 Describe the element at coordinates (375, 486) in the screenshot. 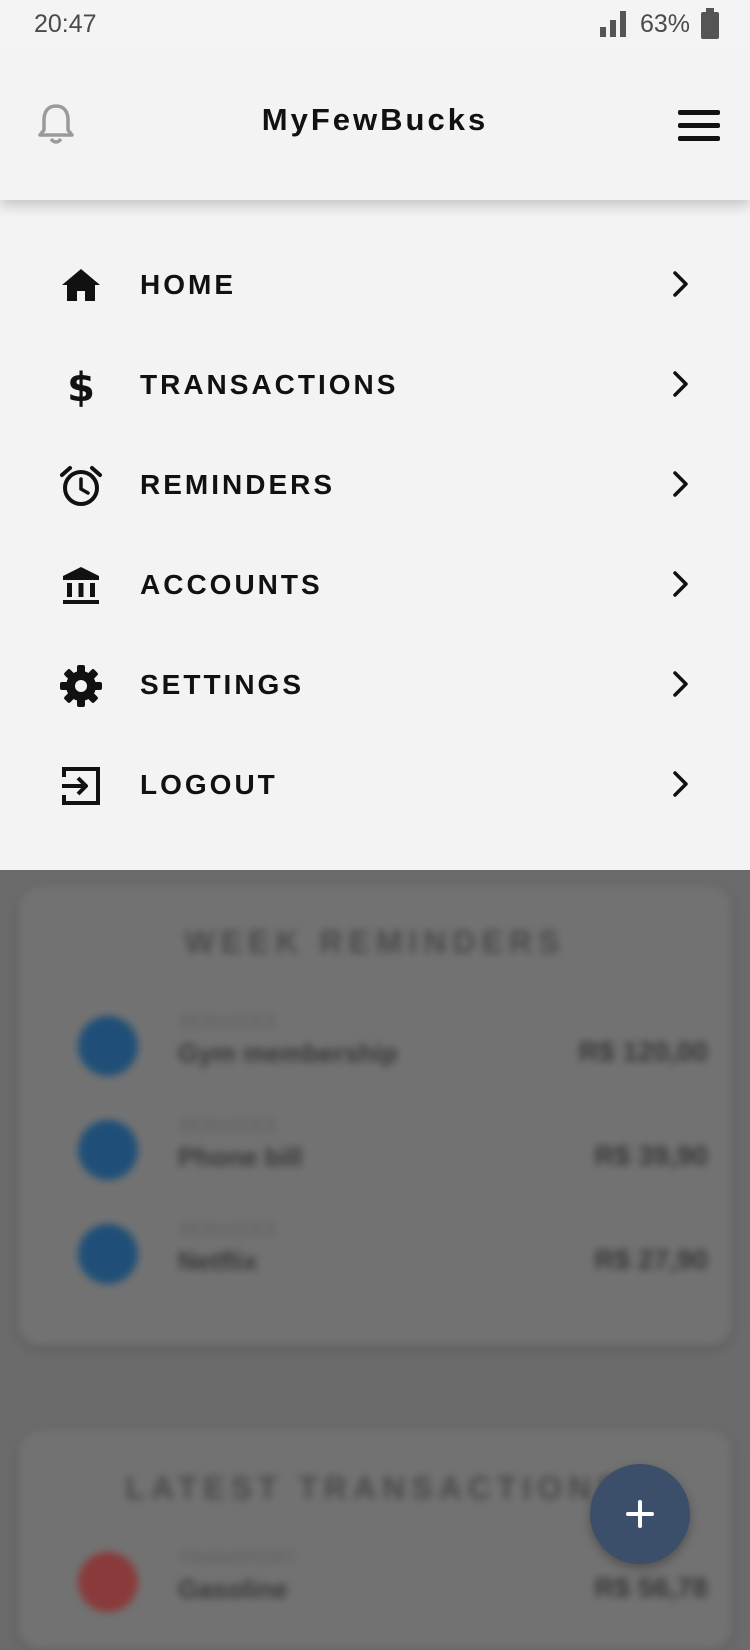

I see `menu-item-reminders: REMINDERS` at that location.